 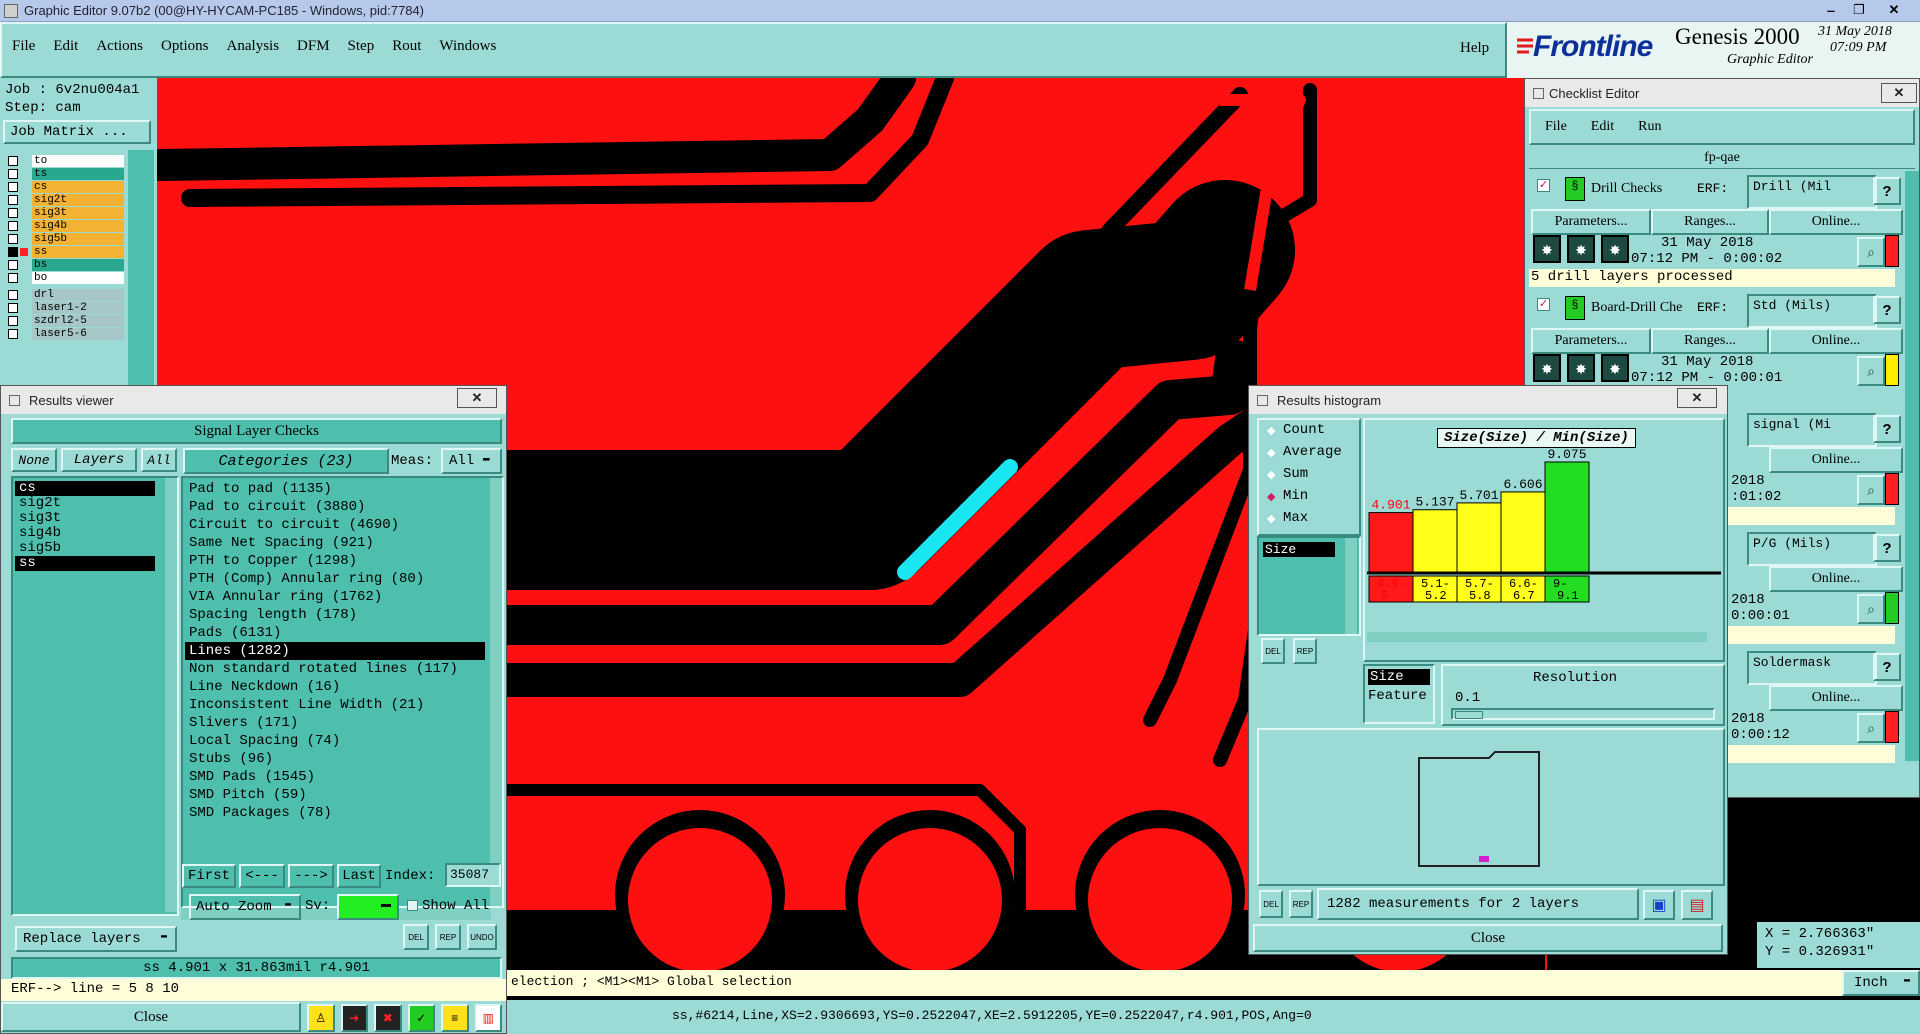 I want to click on layer-row: drl, so click(x=65, y=295).